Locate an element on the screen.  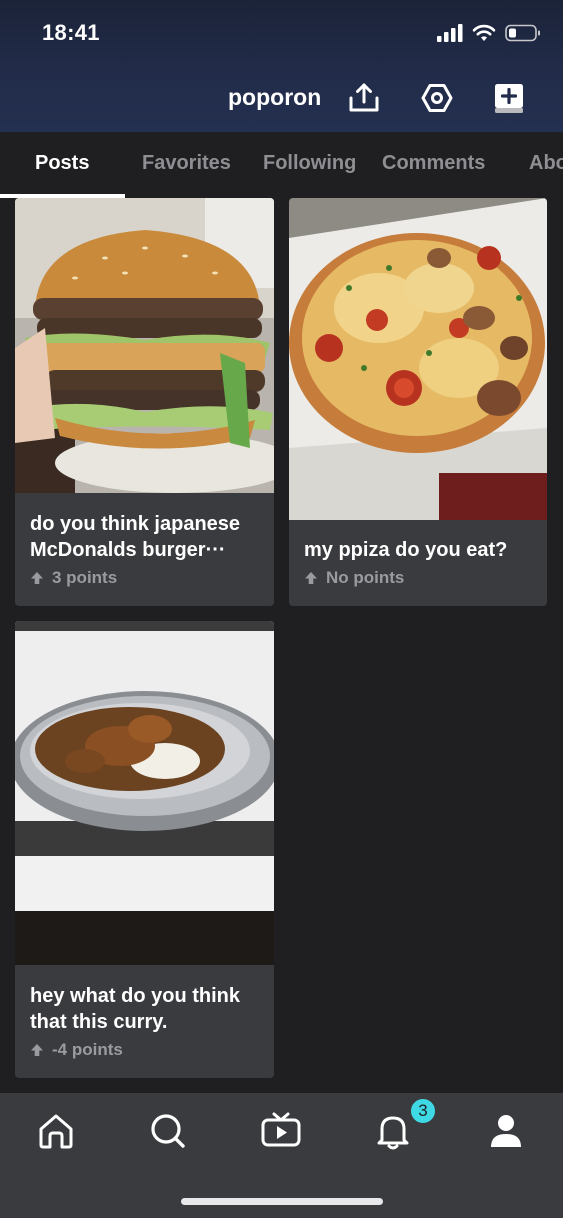
home-icon is located at coordinates (56, 1131).